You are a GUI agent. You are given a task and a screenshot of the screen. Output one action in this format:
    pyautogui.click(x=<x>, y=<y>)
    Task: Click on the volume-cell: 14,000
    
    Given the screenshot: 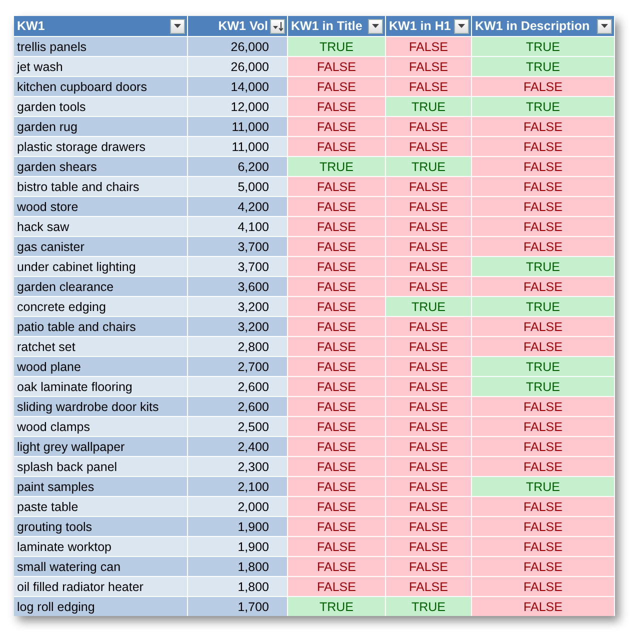 What is the action you would take?
    pyautogui.click(x=238, y=86)
    